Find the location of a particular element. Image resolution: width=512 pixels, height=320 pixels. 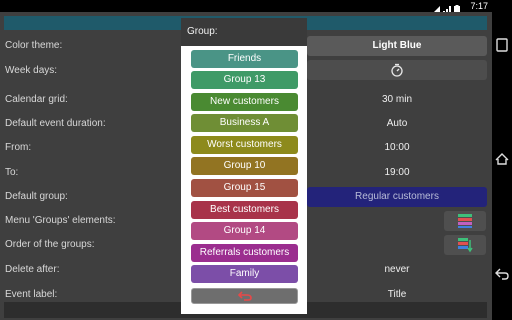

sort-list-icon is located at coordinates (465, 245).